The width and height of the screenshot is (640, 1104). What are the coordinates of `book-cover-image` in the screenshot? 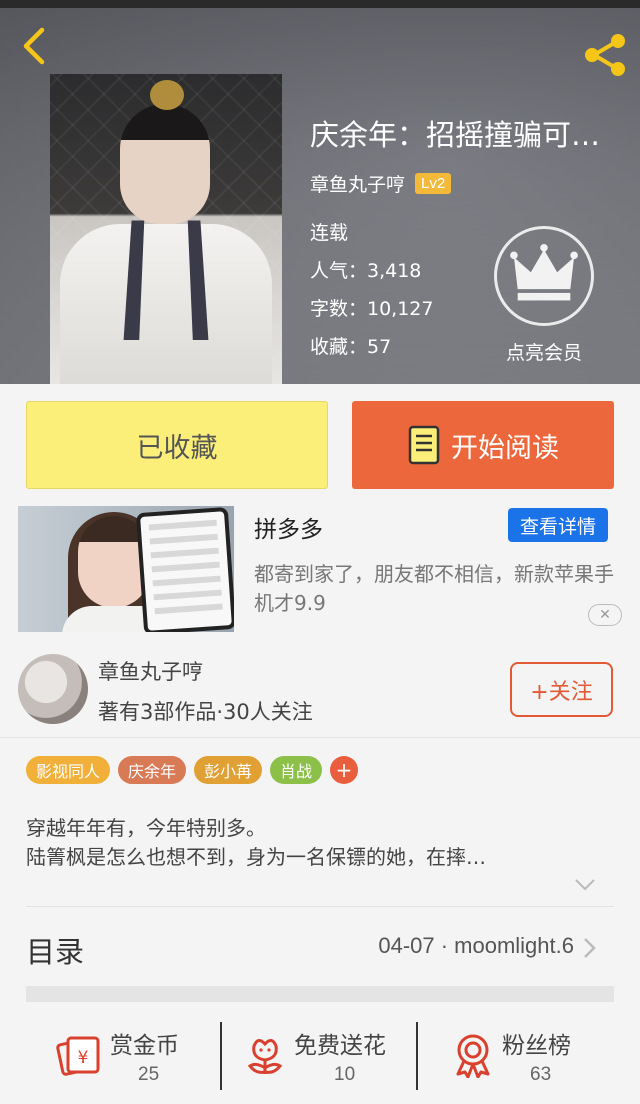 It's located at (166, 229).